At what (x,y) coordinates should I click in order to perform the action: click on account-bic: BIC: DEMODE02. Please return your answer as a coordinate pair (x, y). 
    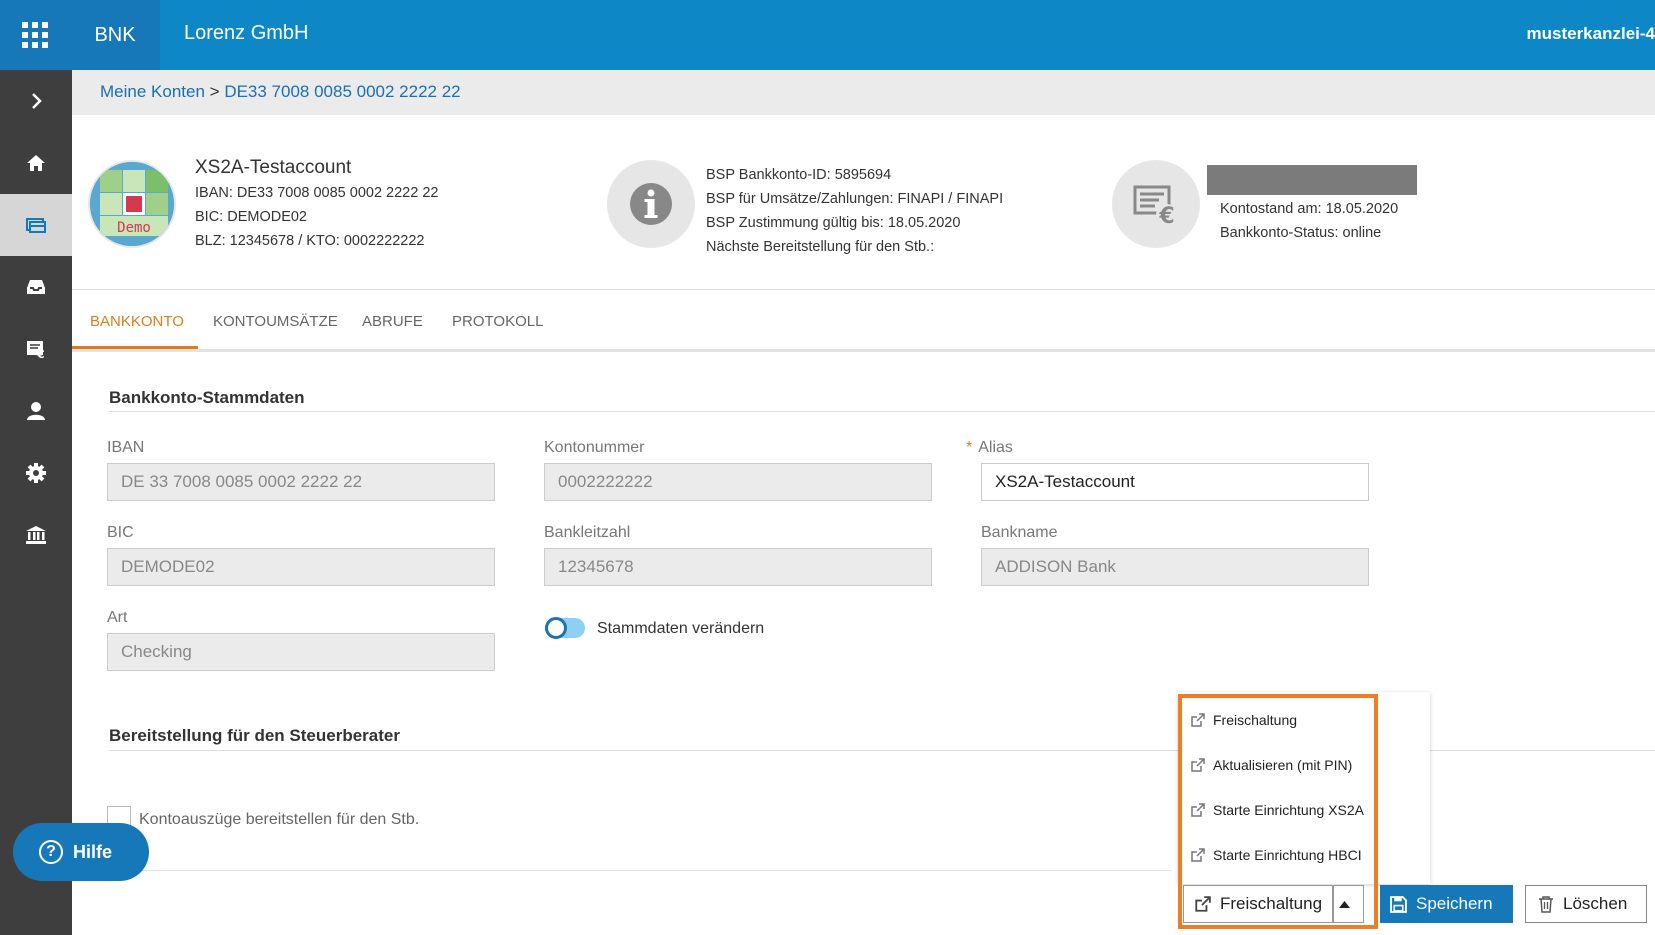
    Looking at the image, I should click on (251, 217).